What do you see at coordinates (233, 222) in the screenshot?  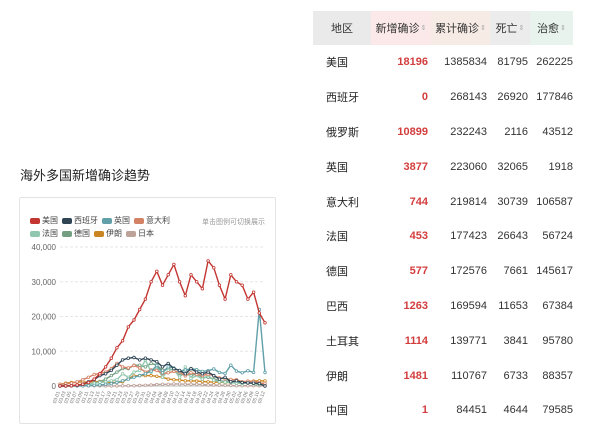 I see `legend-hint: 单击图例可切换展示` at bounding box center [233, 222].